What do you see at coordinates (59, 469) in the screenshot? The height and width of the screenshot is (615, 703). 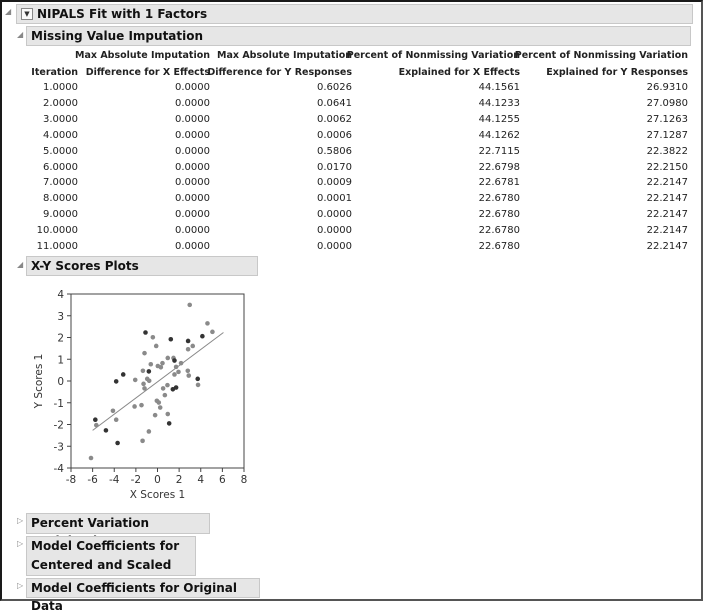 I see `y-tick-label: -4` at bounding box center [59, 469].